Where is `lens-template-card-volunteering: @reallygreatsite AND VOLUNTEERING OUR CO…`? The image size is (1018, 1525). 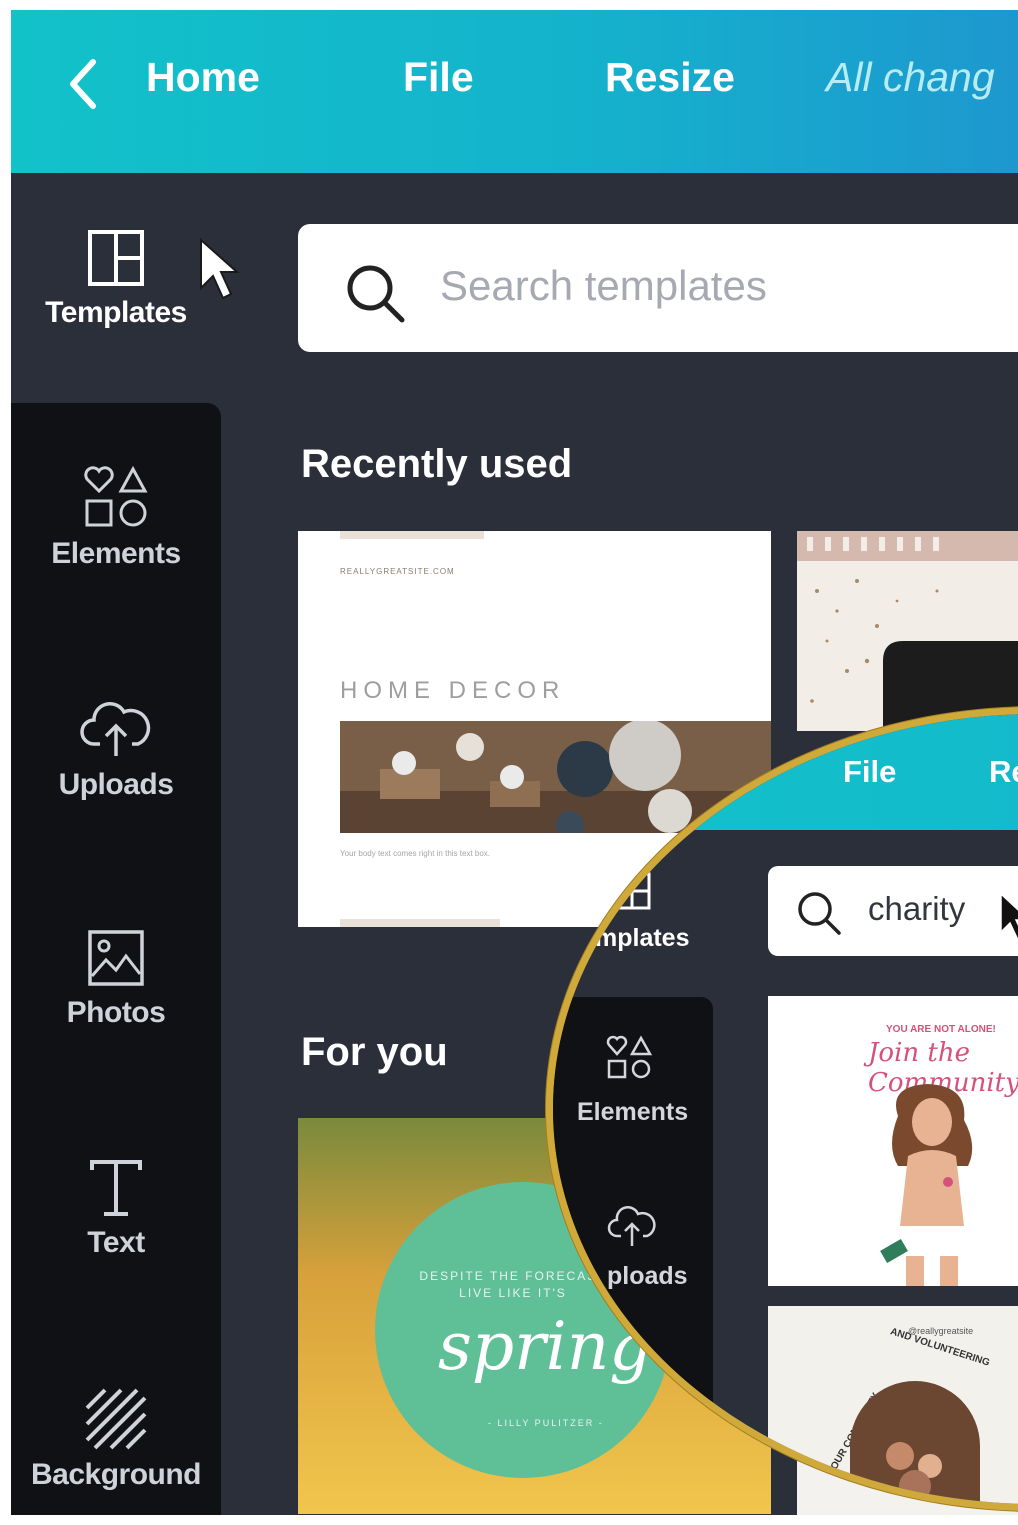
lens-template-card-volunteering: @reallygreatsite AND VOLUNTEERING OUR CO… is located at coordinates (893, 1405).